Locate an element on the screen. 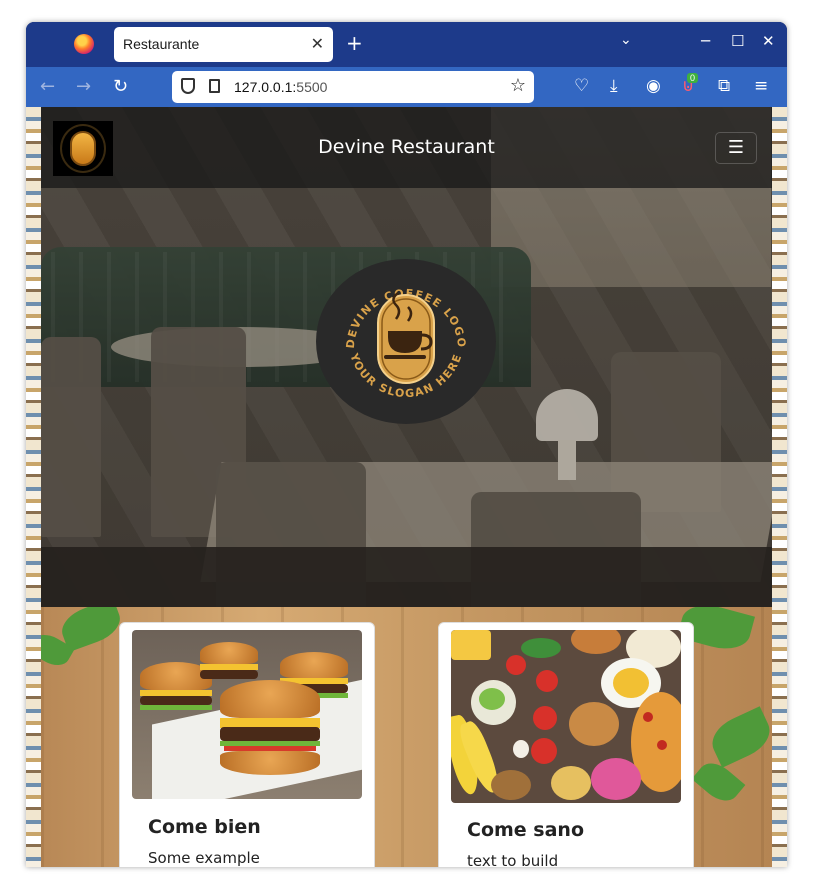 Image resolution: width=813 pixels, height=895 pixels. firefox-icon is located at coordinates (84, 44).